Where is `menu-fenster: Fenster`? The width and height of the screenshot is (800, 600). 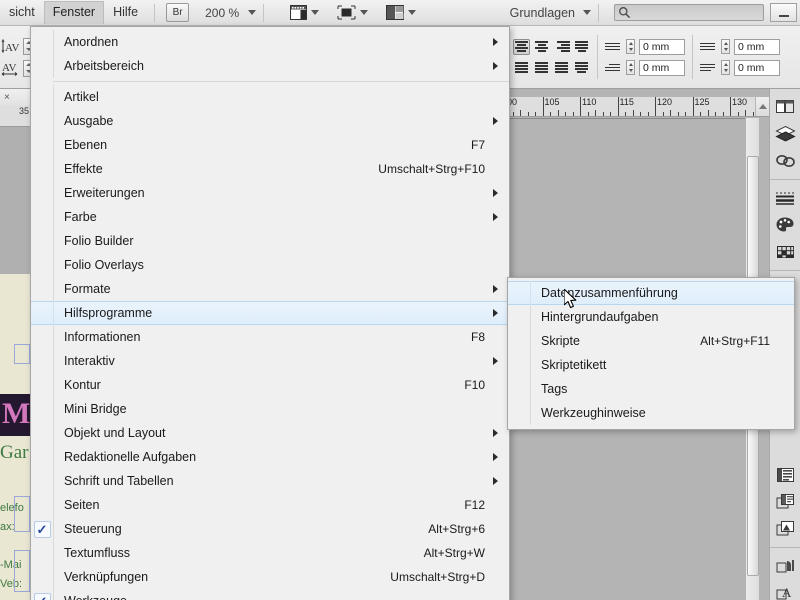
menu-fenster: Fenster is located at coordinates (74, 12).